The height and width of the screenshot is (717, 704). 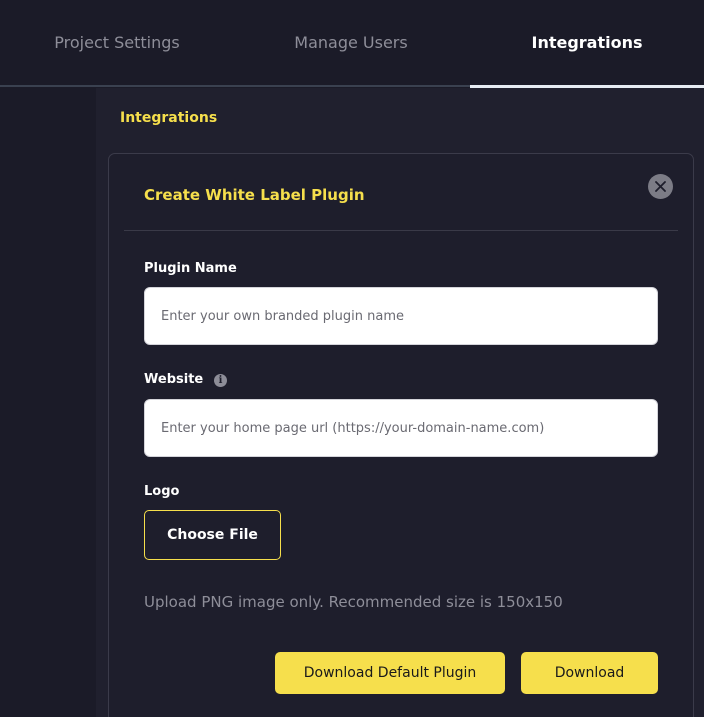 What do you see at coordinates (190, 268) in the screenshot?
I see `plugin-name-label: Plugin Name` at bounding box center [190, 268].